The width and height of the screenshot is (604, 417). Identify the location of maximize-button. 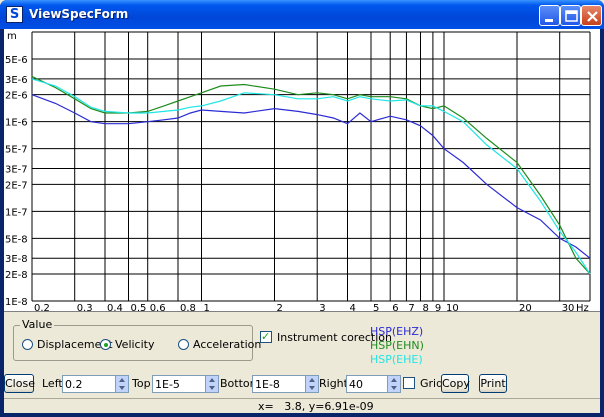
(570, 15).